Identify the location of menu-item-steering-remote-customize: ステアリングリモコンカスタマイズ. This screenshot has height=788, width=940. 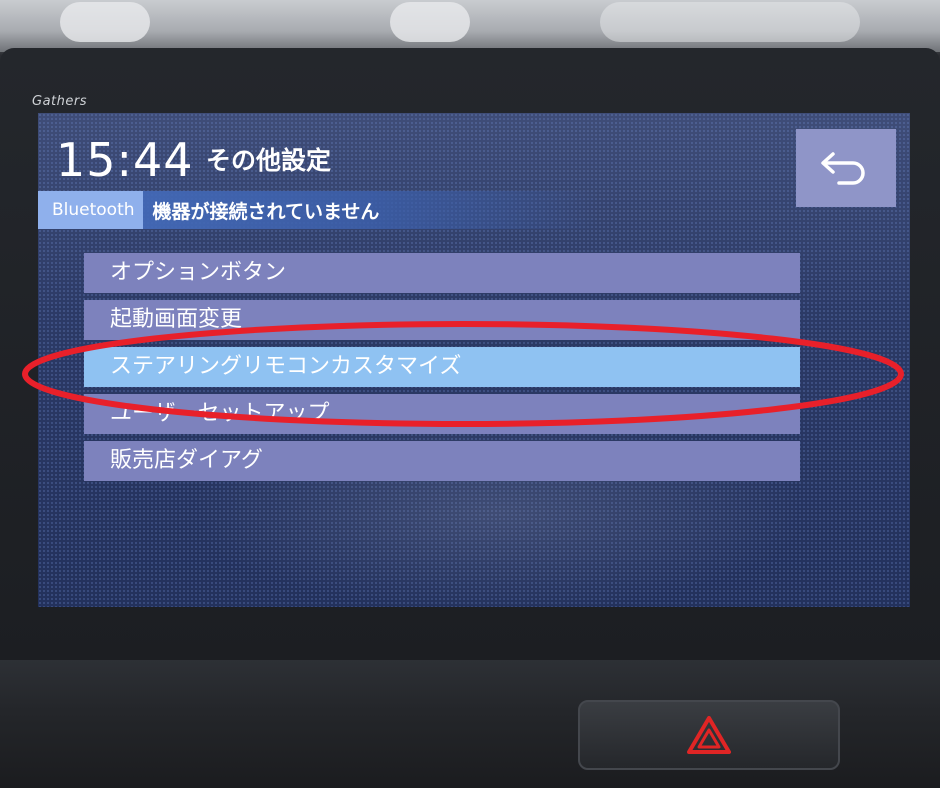
(442, 367).